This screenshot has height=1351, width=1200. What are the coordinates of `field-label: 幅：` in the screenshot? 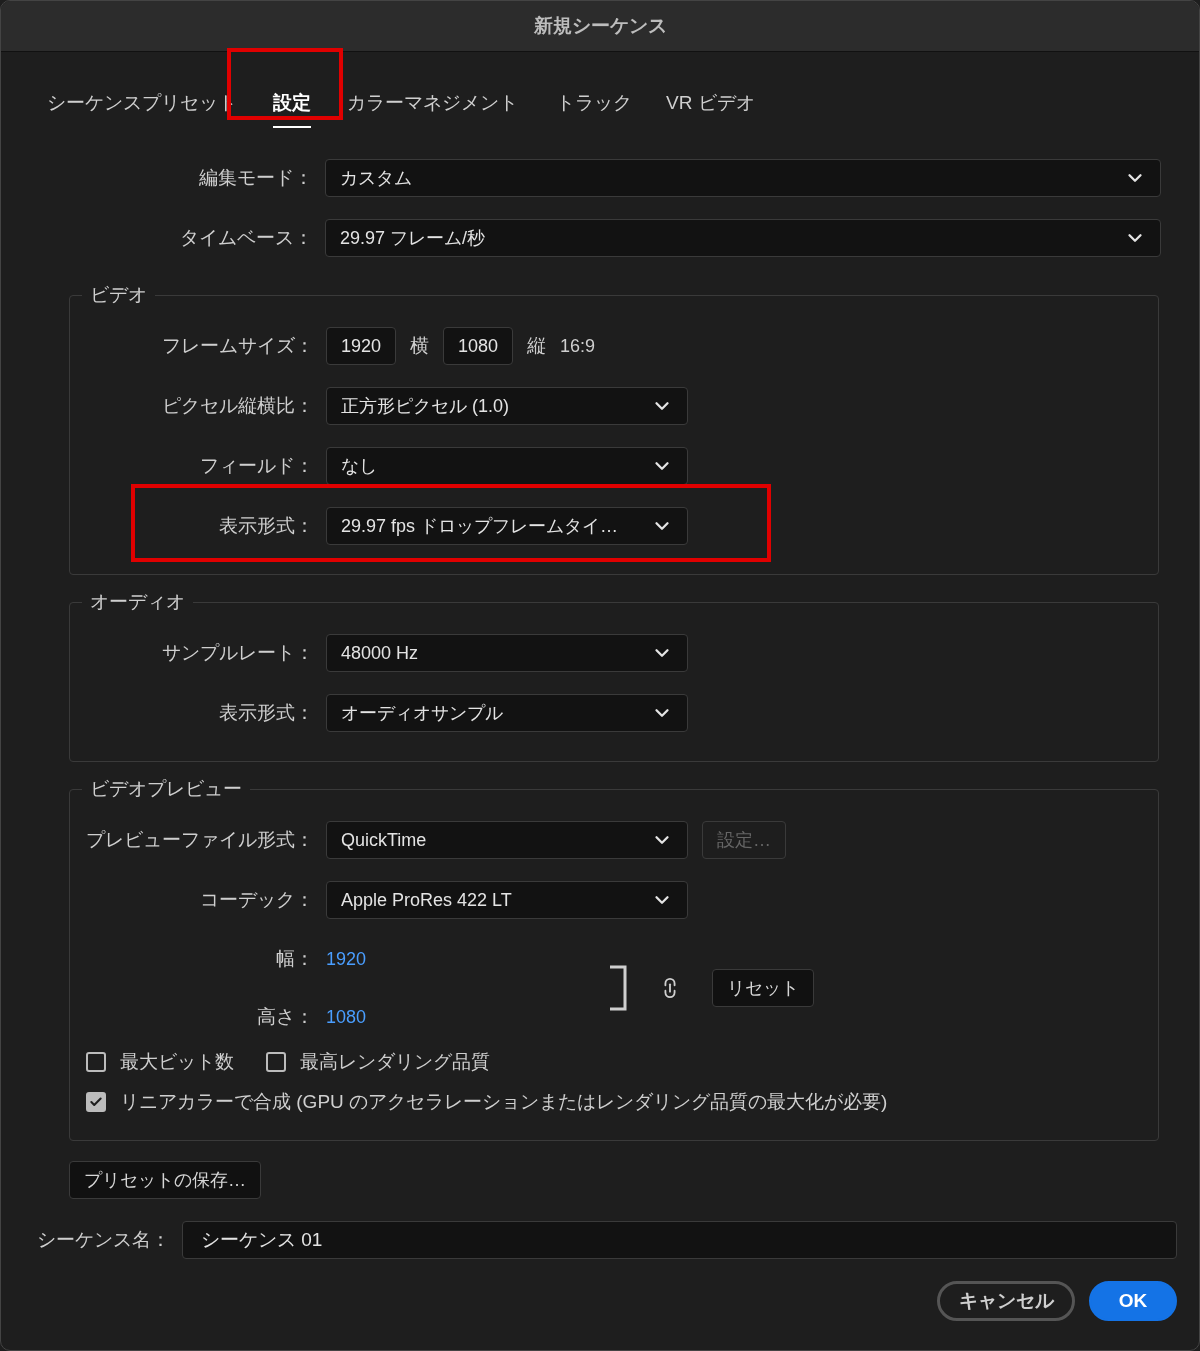 It's located at (294, 959).